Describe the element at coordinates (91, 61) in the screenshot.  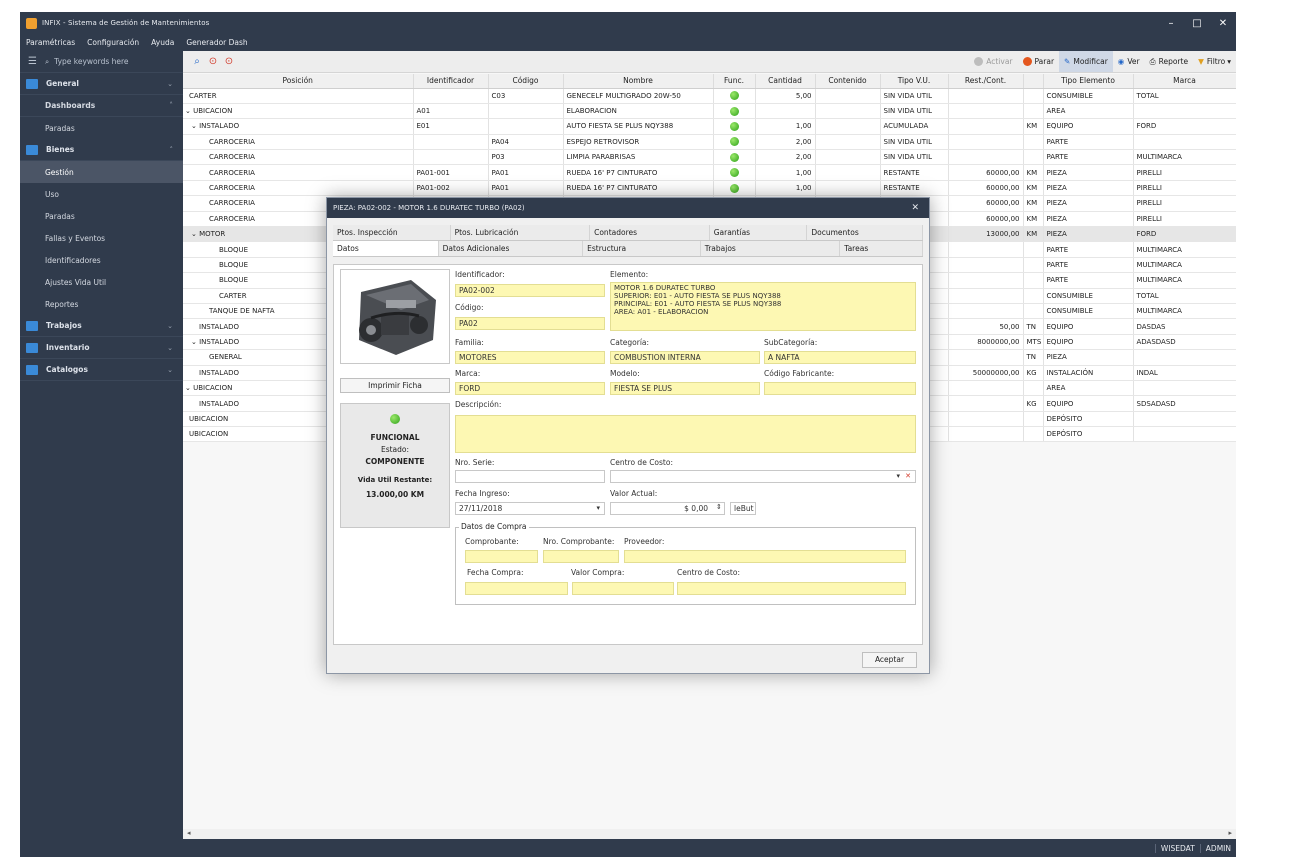
I see `search-input: Type keywords here` at that location.